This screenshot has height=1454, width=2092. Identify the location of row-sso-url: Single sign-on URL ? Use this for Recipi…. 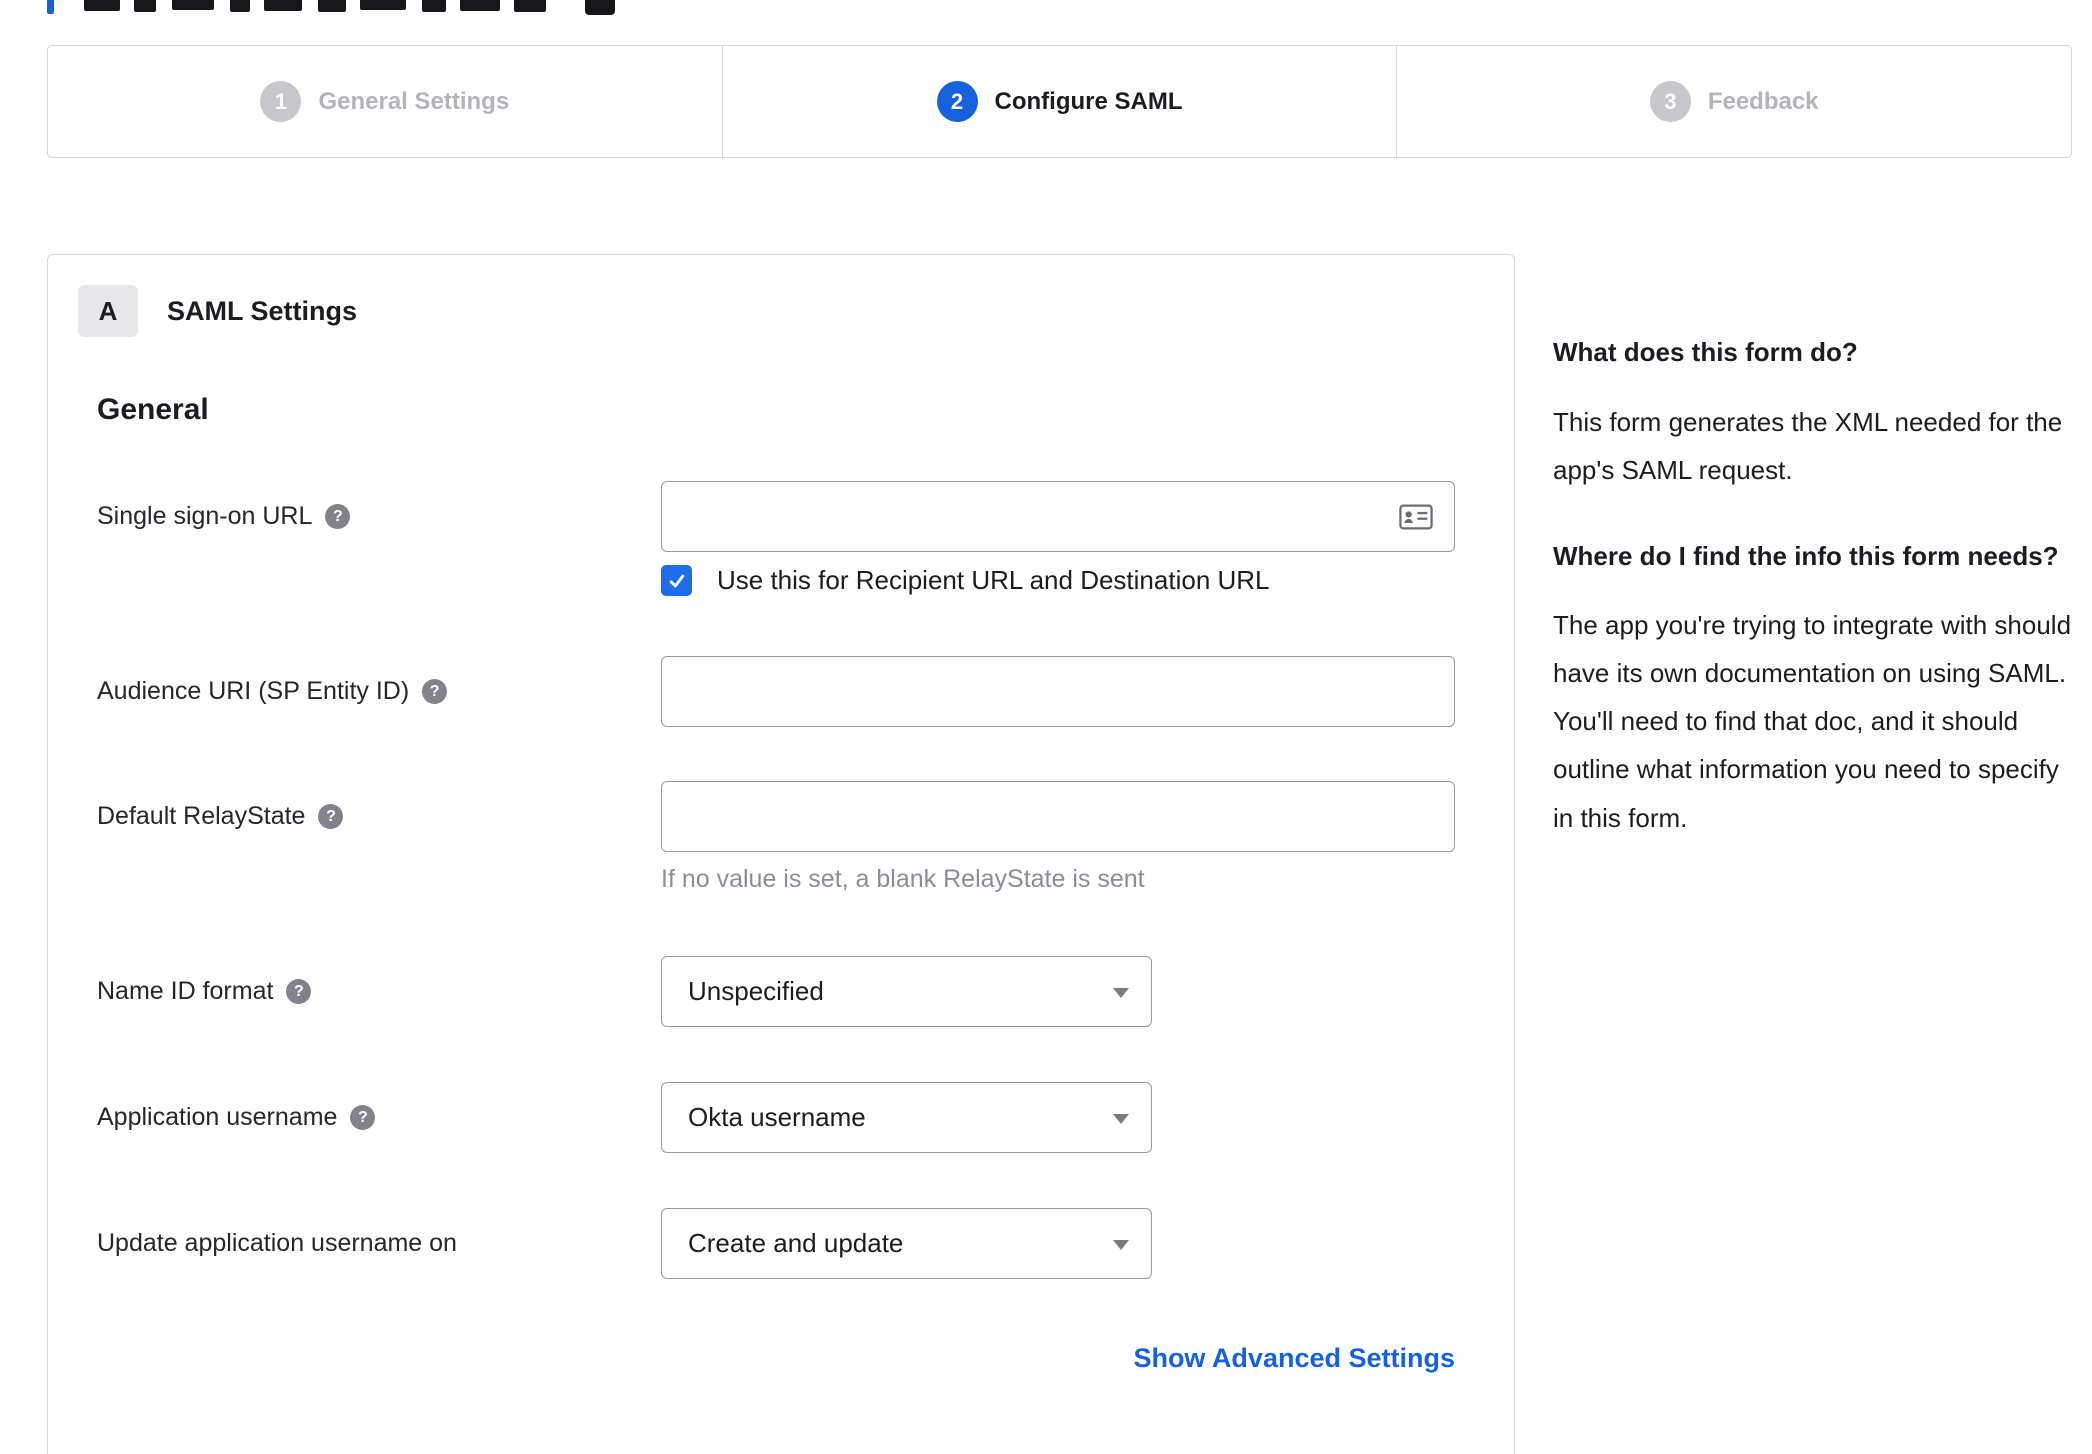
(776, 538).